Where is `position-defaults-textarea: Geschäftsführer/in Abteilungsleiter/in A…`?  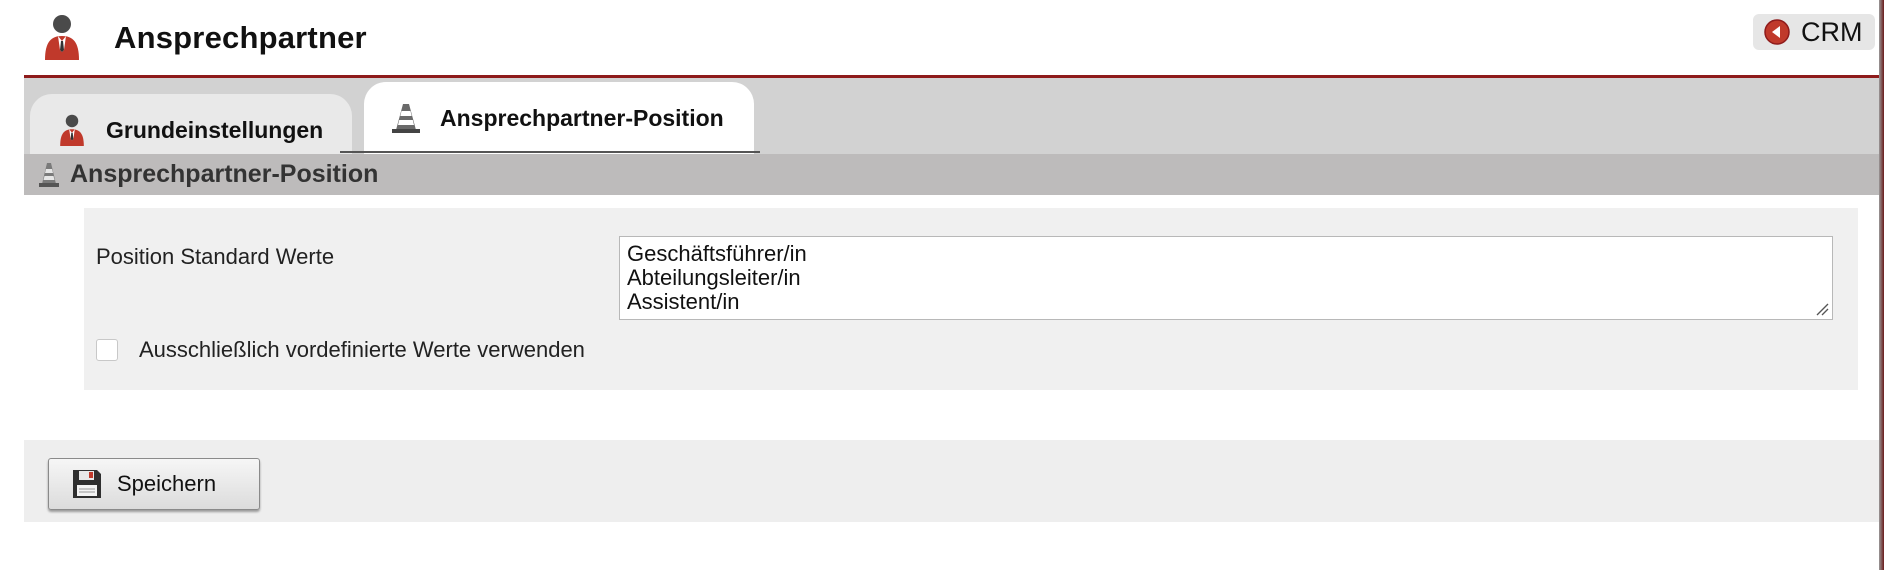 position-defaults-textarea: Geschäftsführer/in Abteilungsleiter/in A… is located at coordinates (1226, 278).